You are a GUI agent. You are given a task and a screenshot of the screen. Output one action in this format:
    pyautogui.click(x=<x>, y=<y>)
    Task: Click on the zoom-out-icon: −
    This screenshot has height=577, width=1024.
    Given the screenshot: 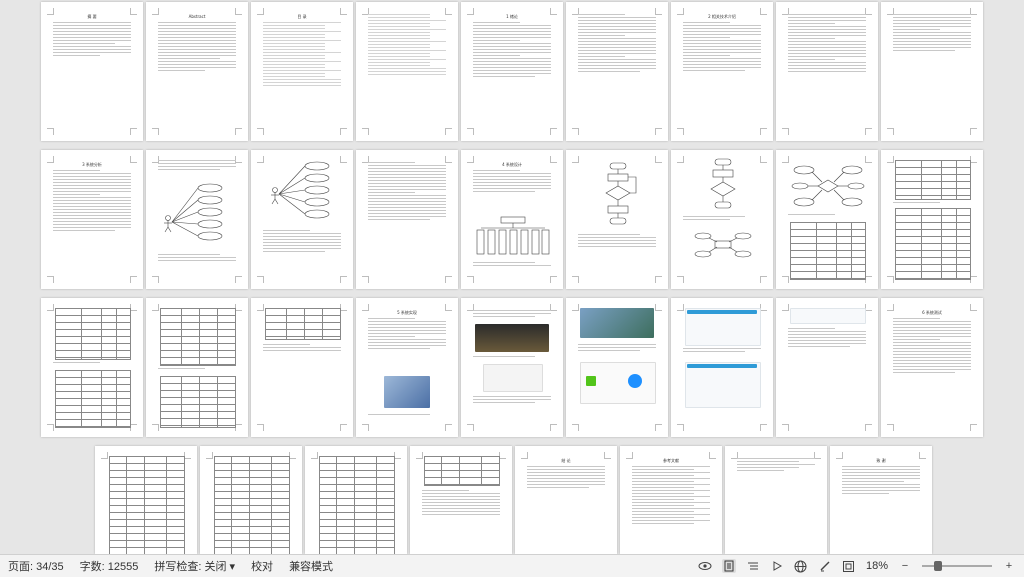 What is the action you would take?
    pyautogui.click(x=905, y=566)
    